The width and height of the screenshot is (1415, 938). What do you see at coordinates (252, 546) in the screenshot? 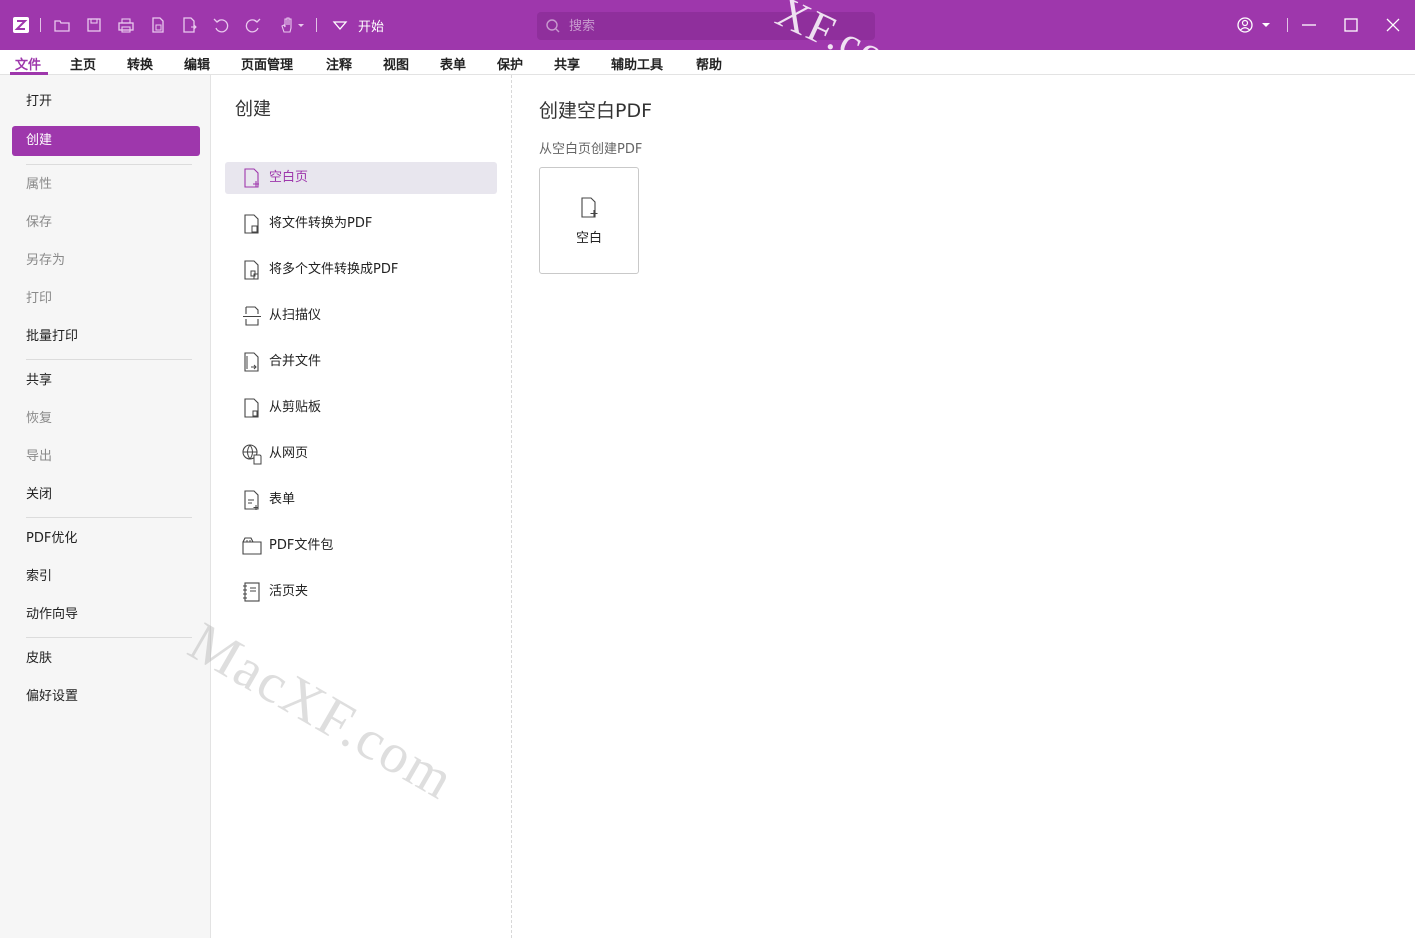
I see `pdf-portfolio-icon` at bounding box center [252, 546].